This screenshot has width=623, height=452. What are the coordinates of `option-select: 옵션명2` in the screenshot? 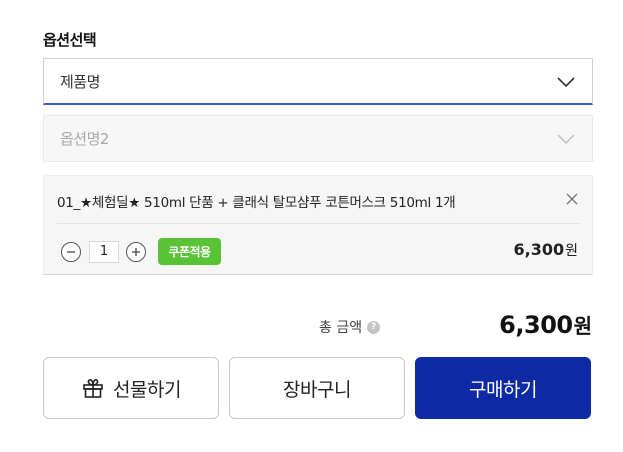 It's located at (318, 138).